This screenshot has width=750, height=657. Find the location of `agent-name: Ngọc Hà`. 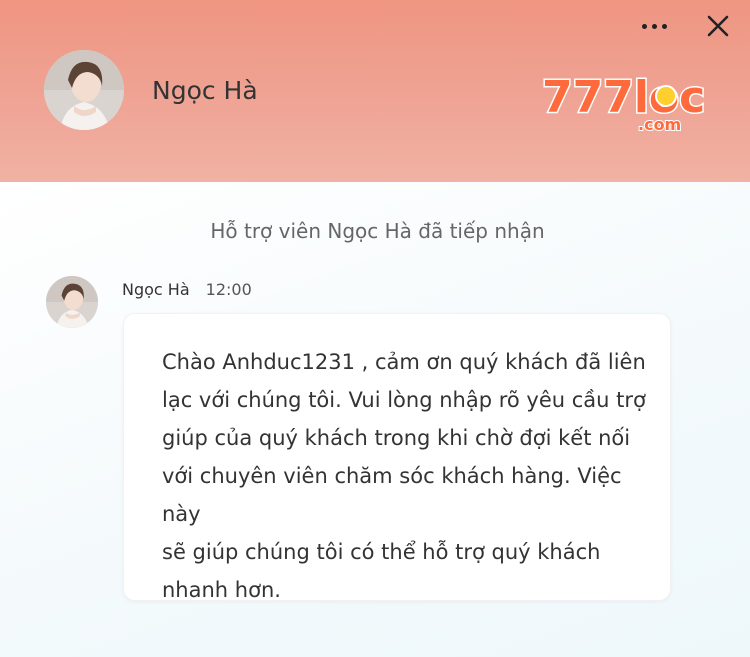

agent-name: Ngọc Hà is located at coordinates (205, 90).